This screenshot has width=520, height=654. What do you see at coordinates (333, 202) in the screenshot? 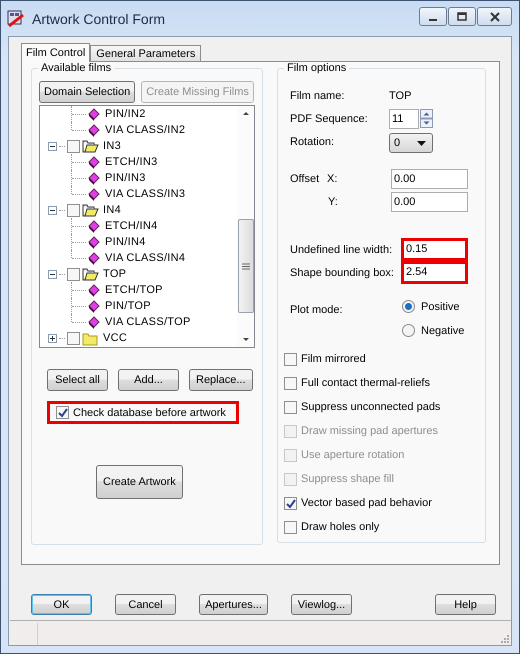
I see `field-label: Y:` at bounding box center [333, 202].